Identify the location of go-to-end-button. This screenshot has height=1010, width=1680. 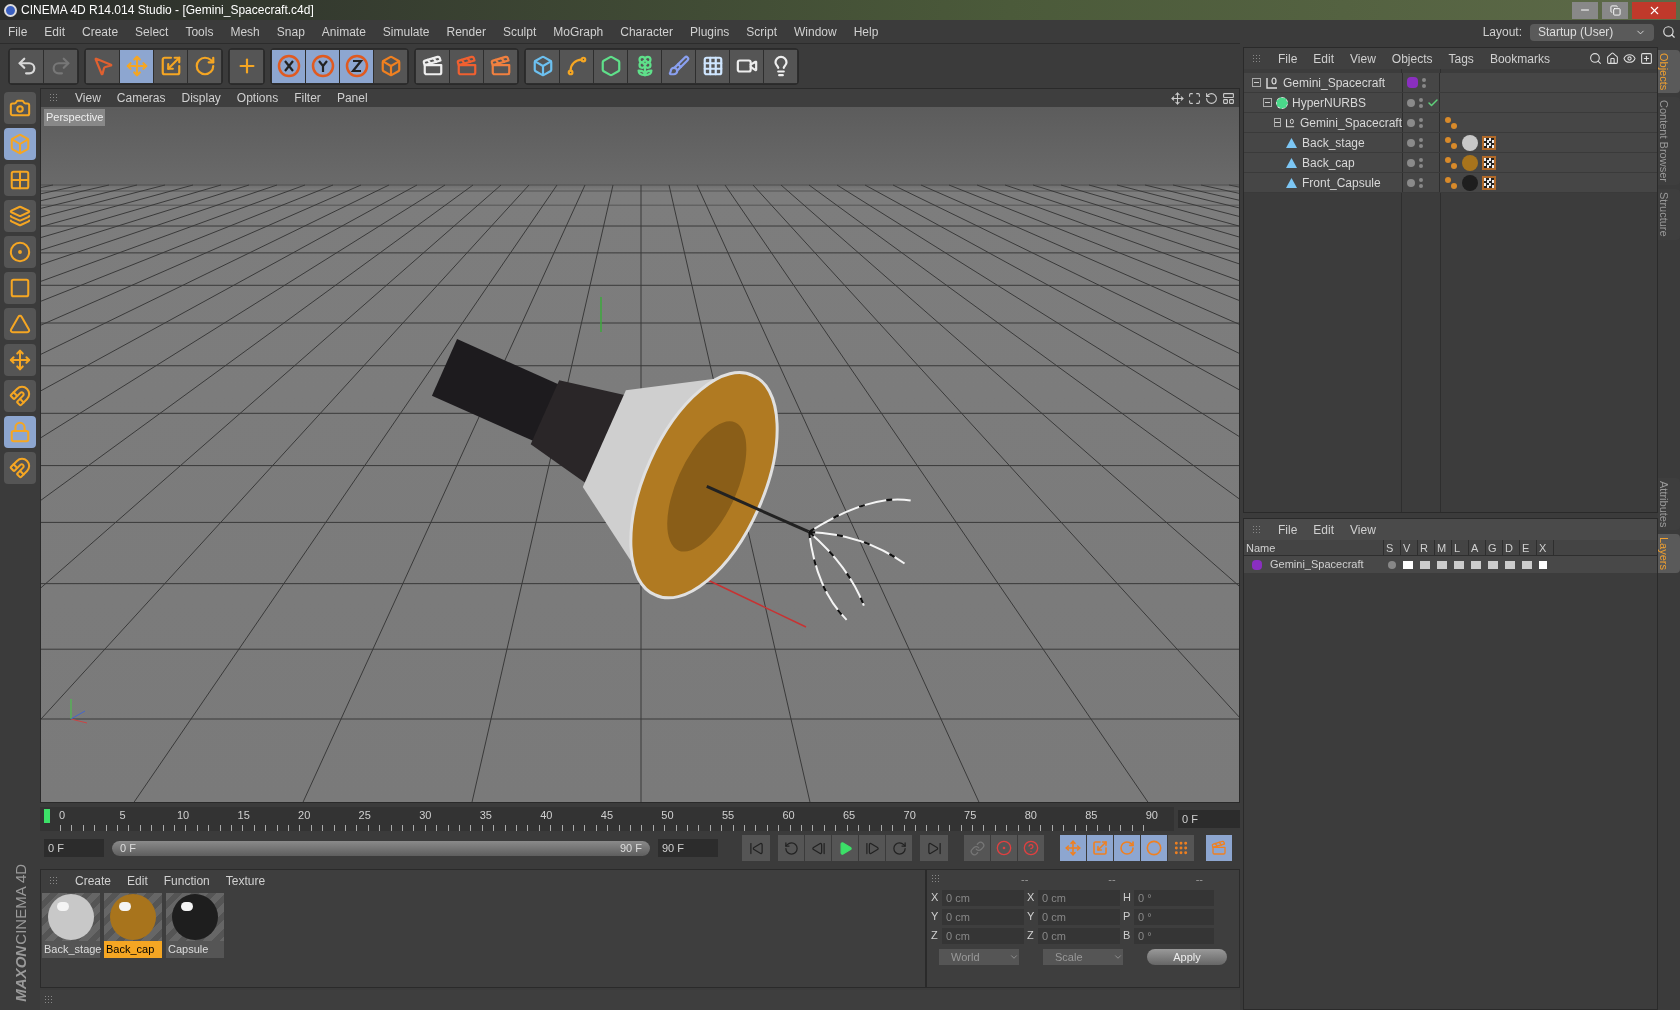
(934, 848).